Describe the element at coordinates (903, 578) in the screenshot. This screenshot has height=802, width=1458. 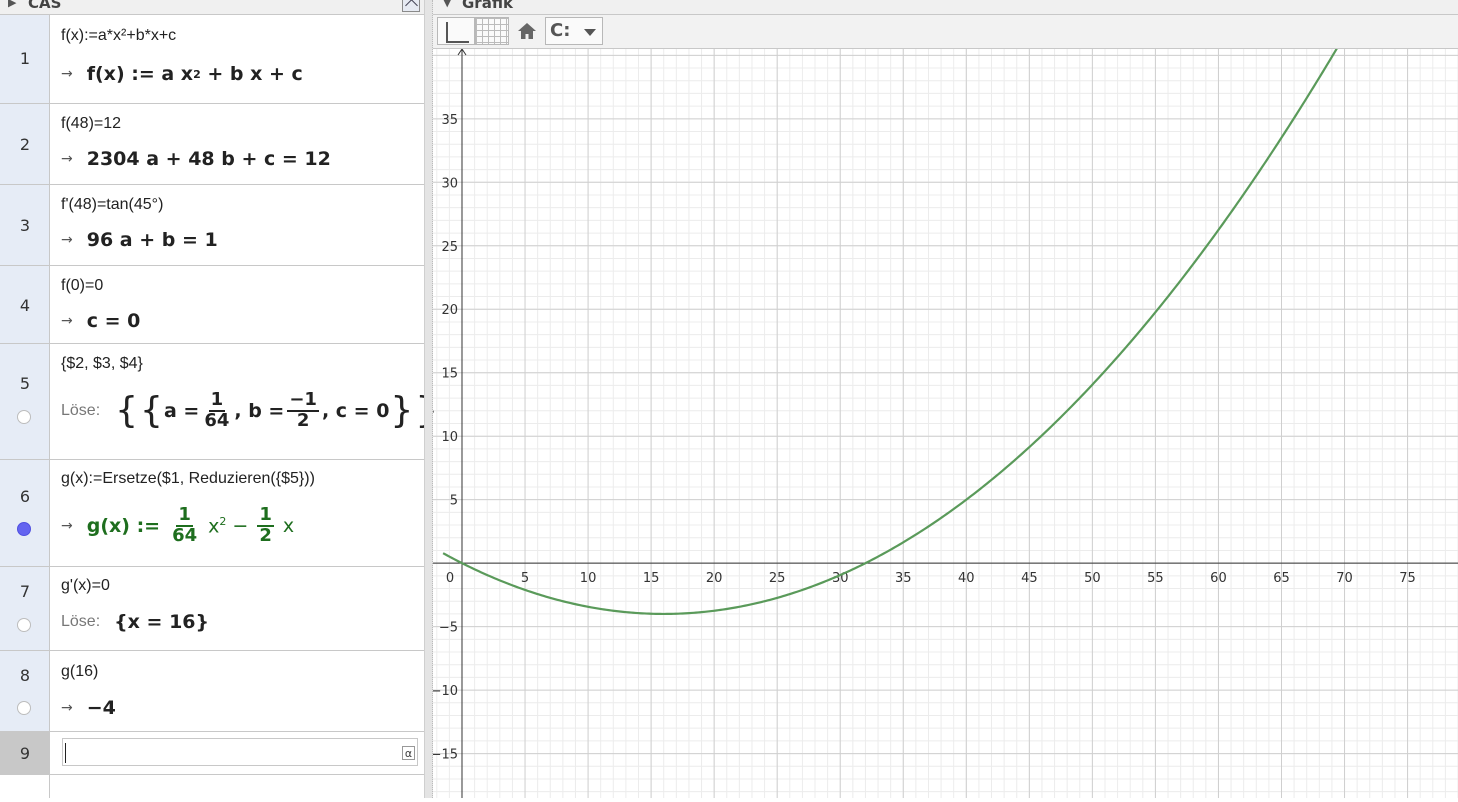
I see `x-tick-label: 35` at that location.